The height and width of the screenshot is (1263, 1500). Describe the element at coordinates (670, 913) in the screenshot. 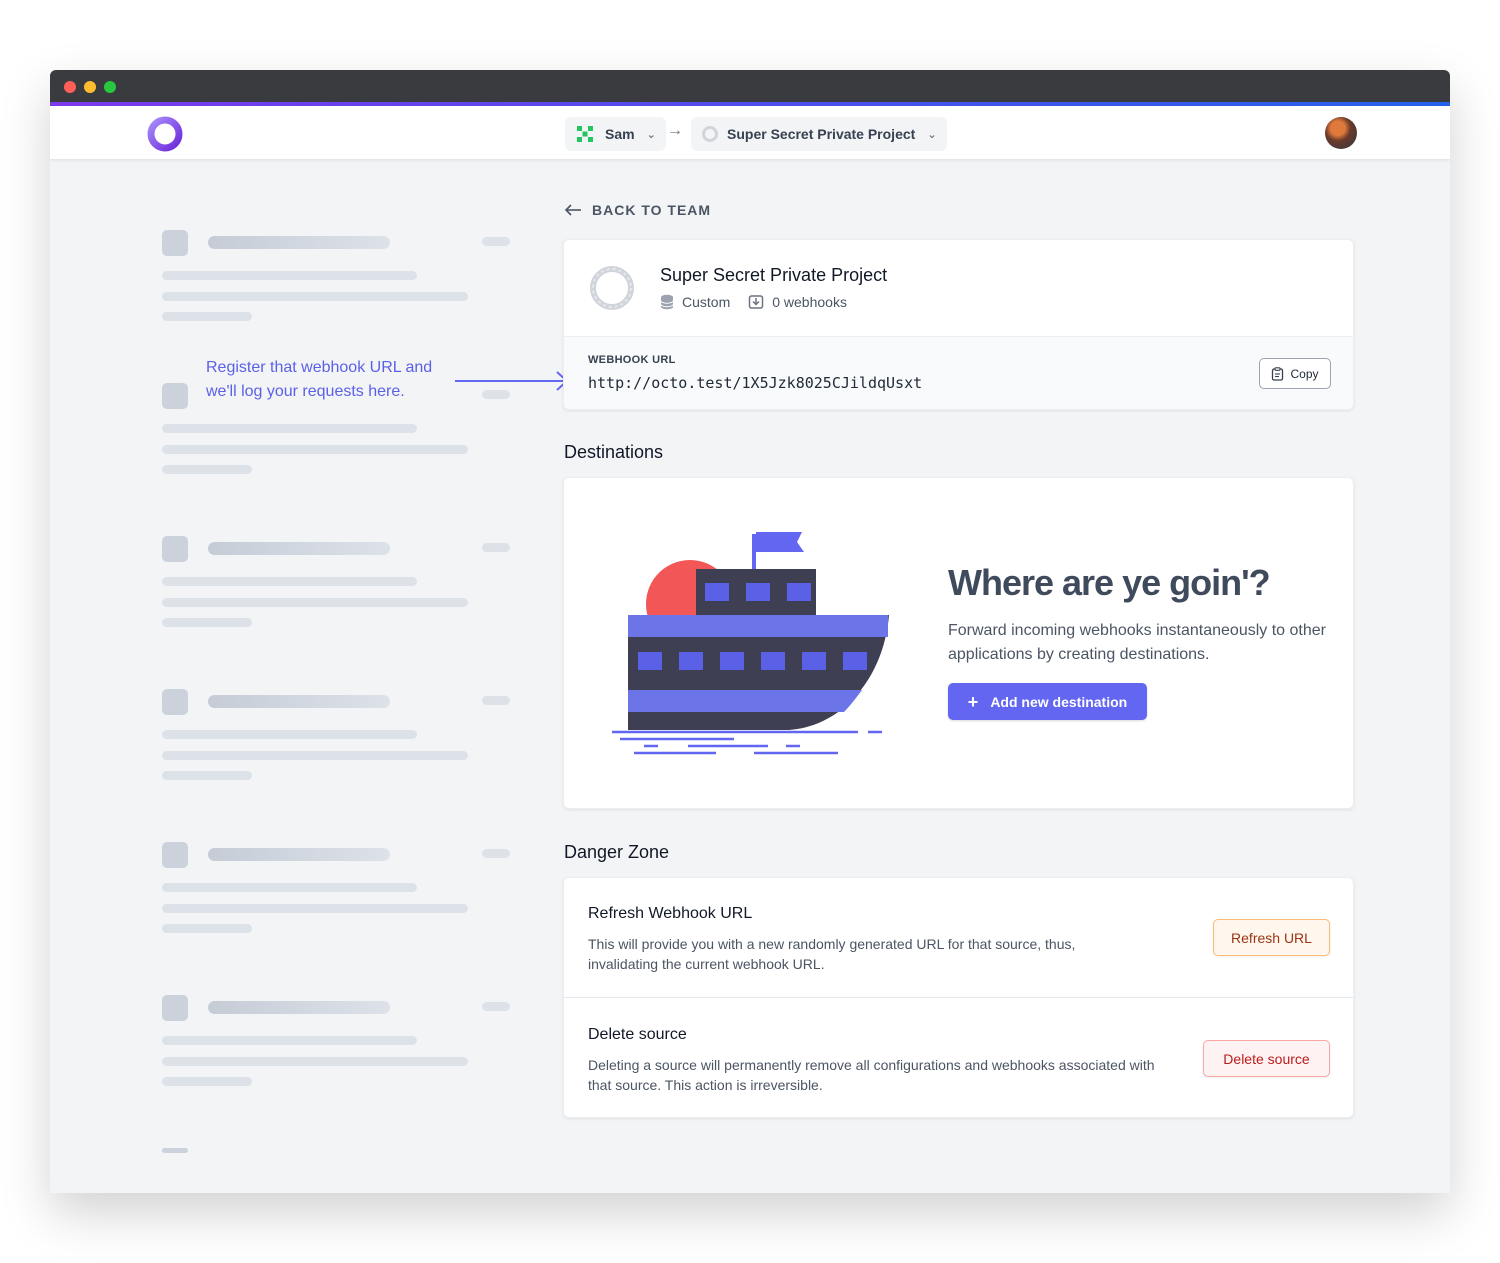

I see `refresh-title: Refresh Webhook URL` at that location.